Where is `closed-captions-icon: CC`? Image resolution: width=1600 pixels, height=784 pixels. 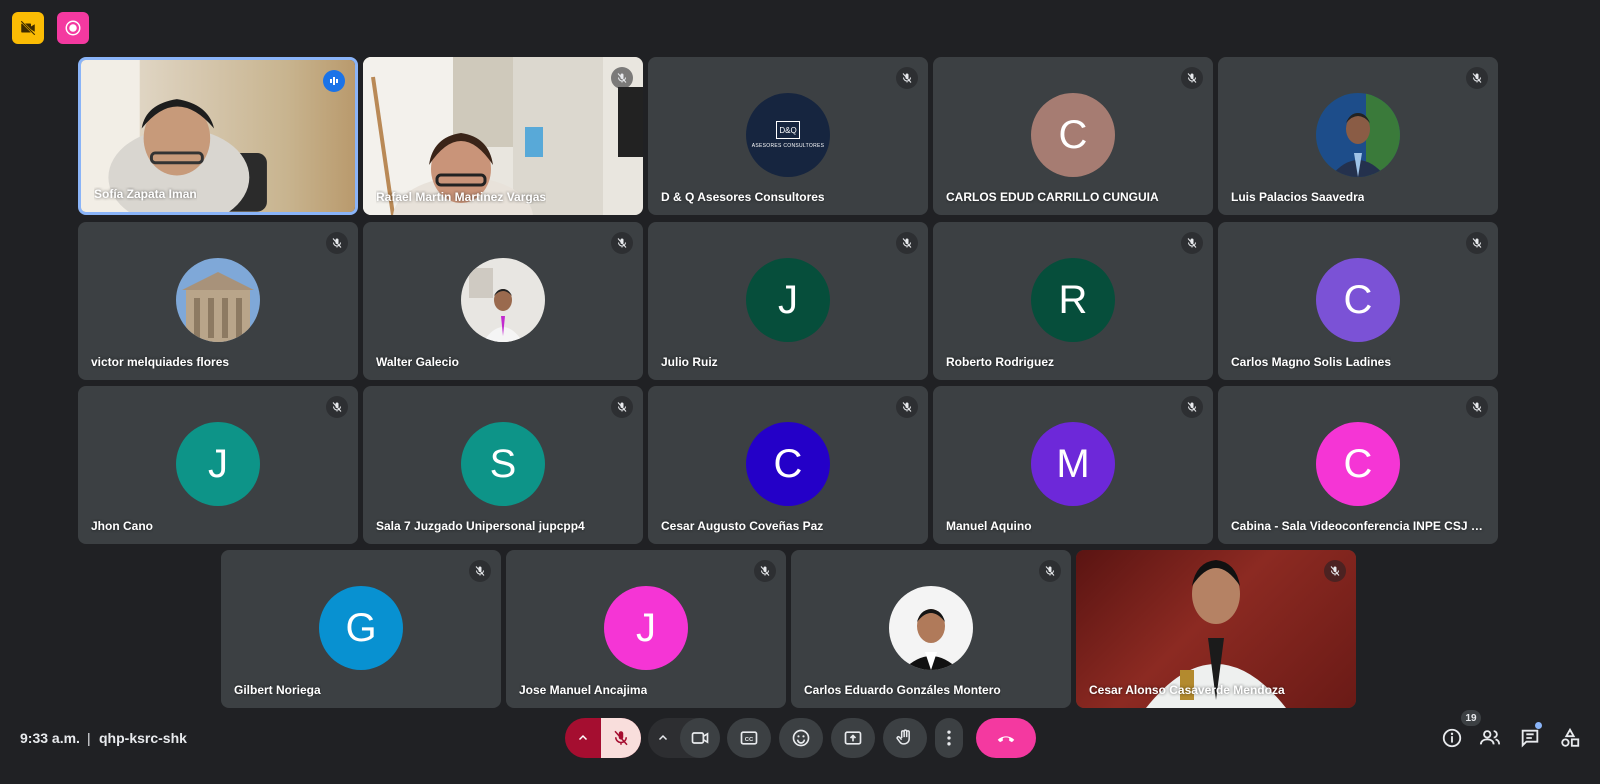
closed-captions-icon: CC is located at coordinates (749, 738).